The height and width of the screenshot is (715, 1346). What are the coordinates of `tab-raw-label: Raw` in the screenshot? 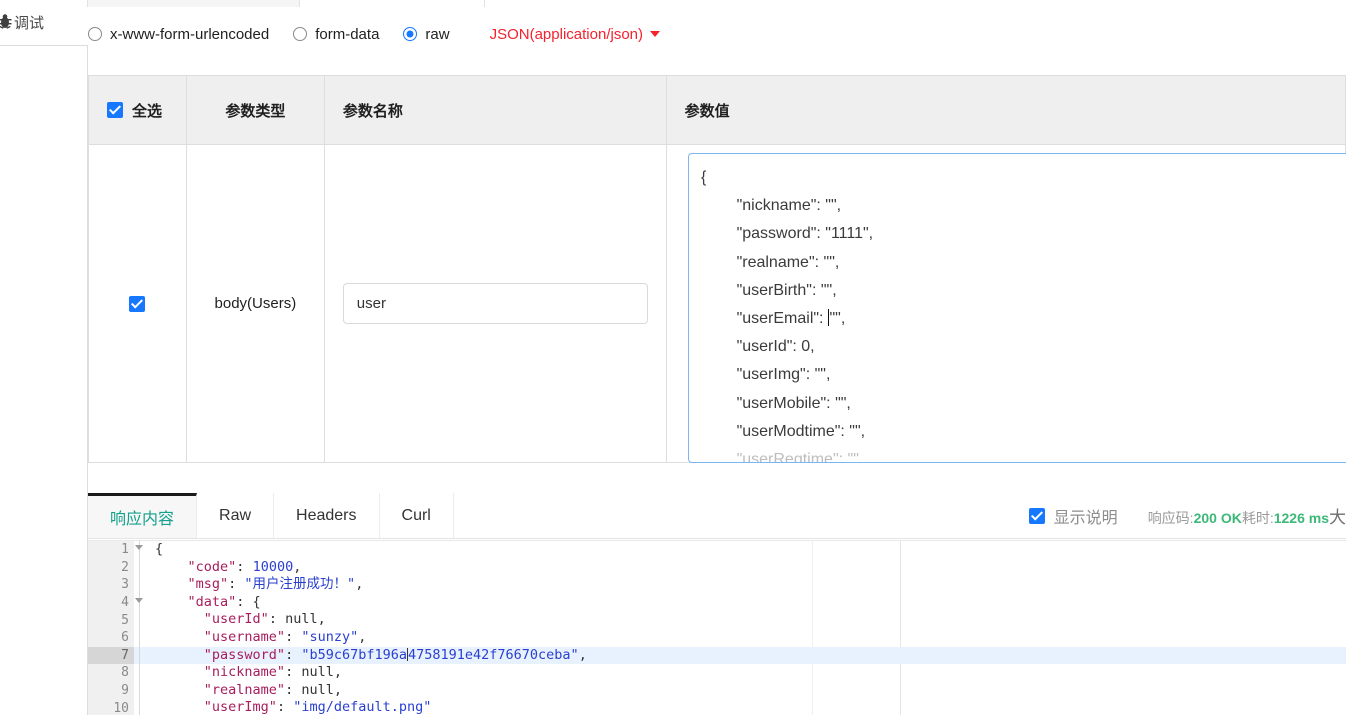 It's located at (235, 515).